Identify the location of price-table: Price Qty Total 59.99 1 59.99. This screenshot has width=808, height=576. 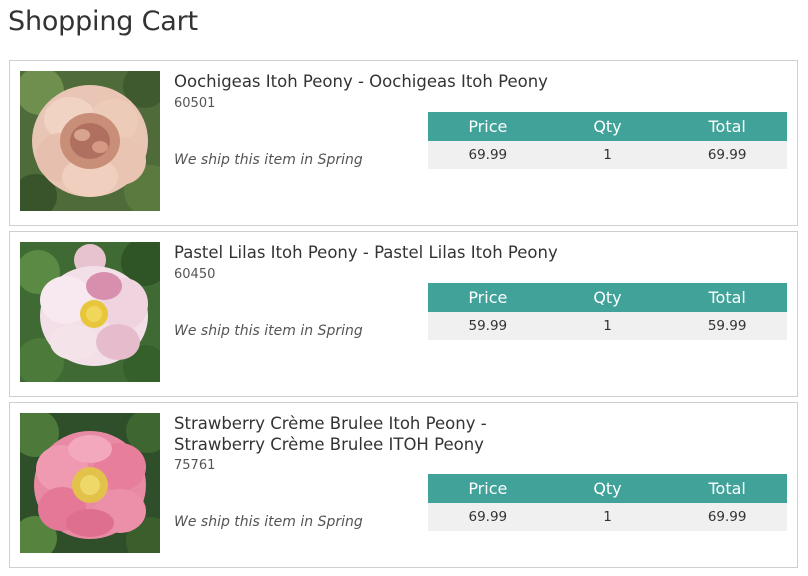
(607, 311).